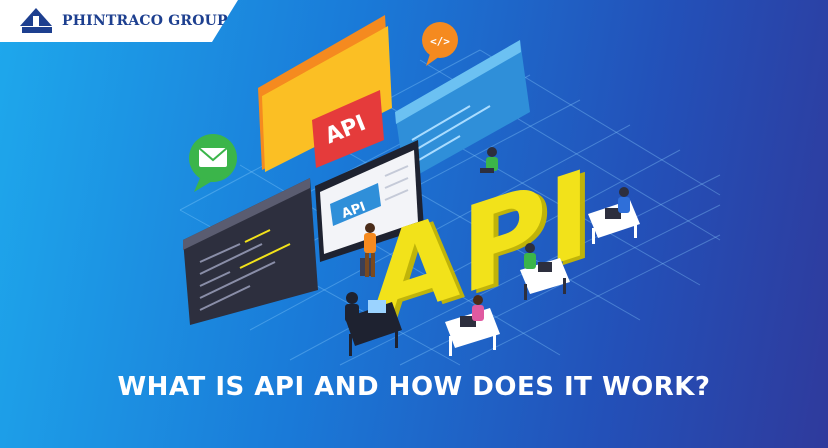 The height and width of the screenshot is (448, 828). I want to click on code-window, so click(250, 251).